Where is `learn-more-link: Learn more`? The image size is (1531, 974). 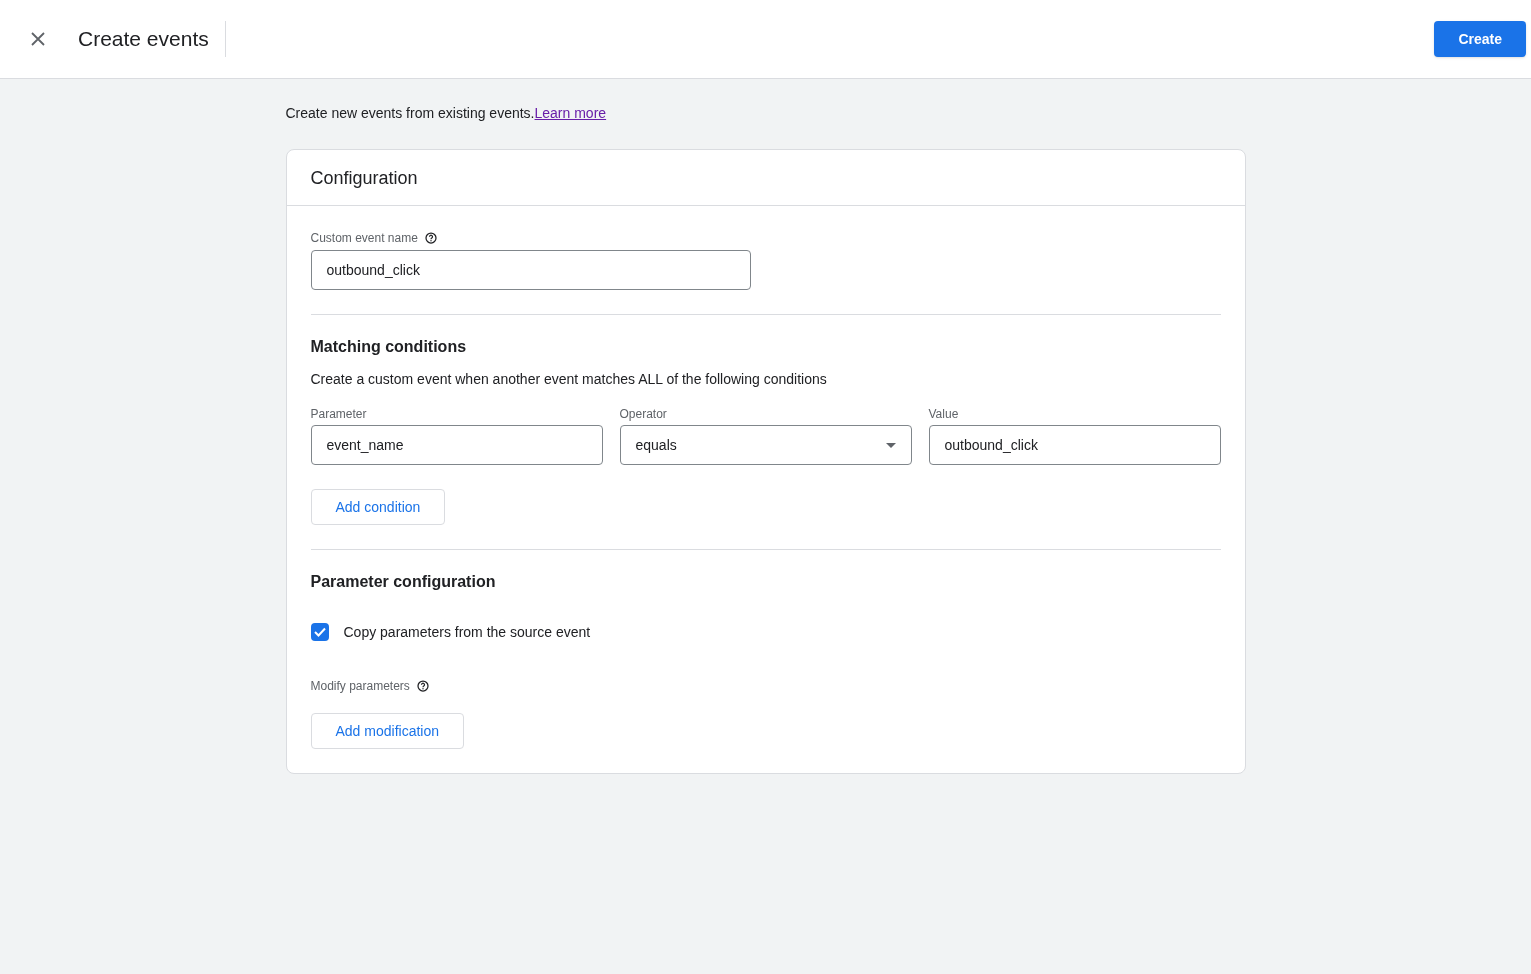 learn-more-link: Learn more is located at coordinates (570, 113).